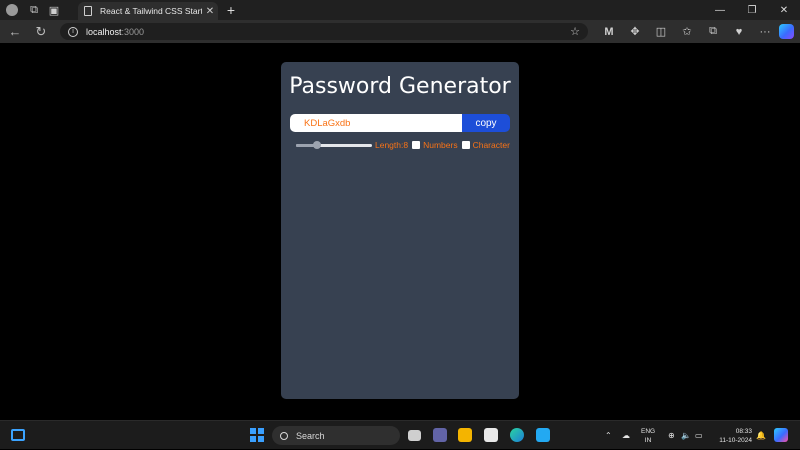  What do you see at coordinates (465, 145) in the screenshot?
I see `character-checkbox` at bounding box center [465, 145].